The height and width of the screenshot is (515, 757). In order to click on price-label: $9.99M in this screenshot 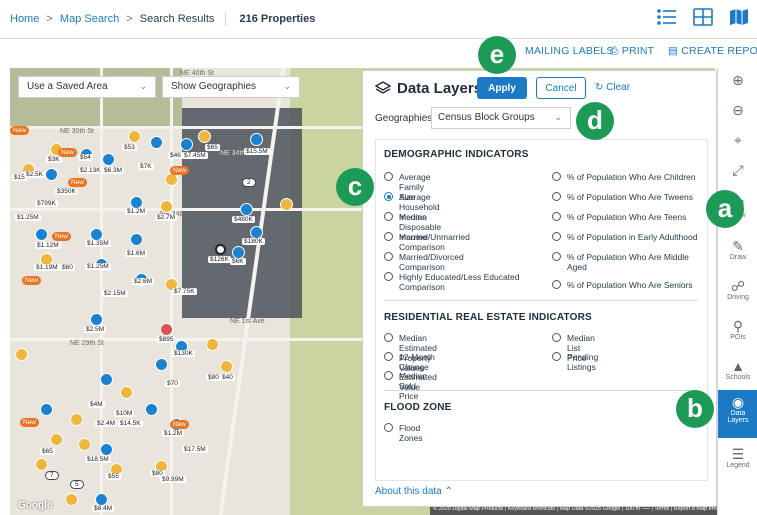, I will do `click(173, 479)`.